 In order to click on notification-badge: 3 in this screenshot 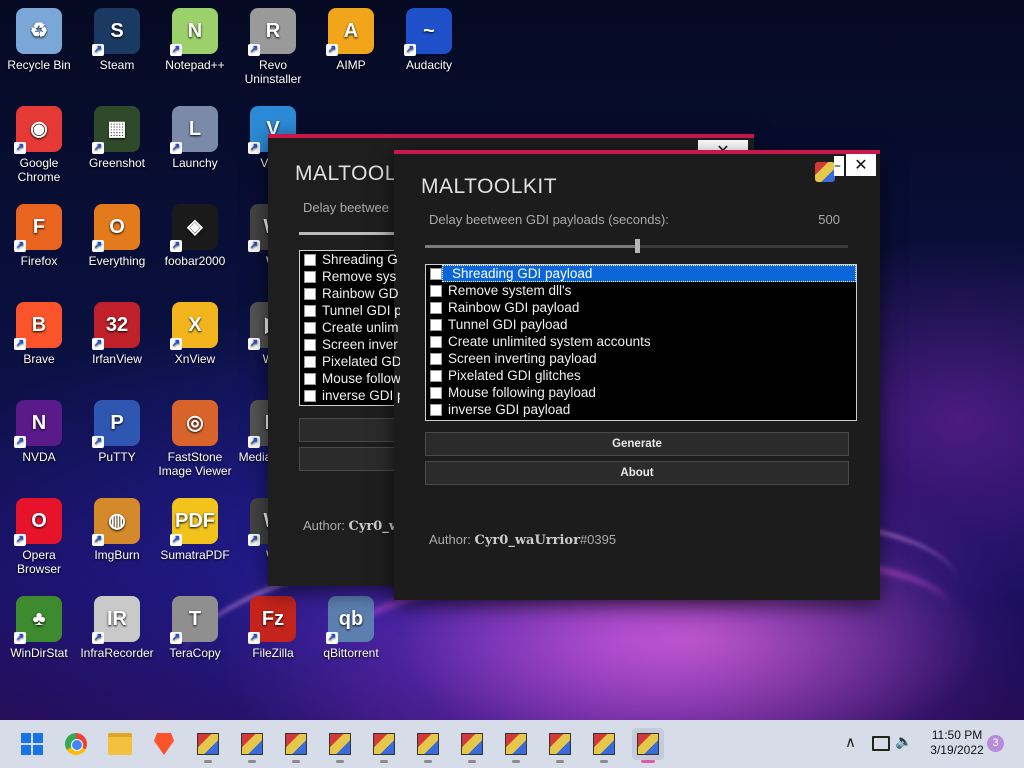, I will do `click(995, 743)`.